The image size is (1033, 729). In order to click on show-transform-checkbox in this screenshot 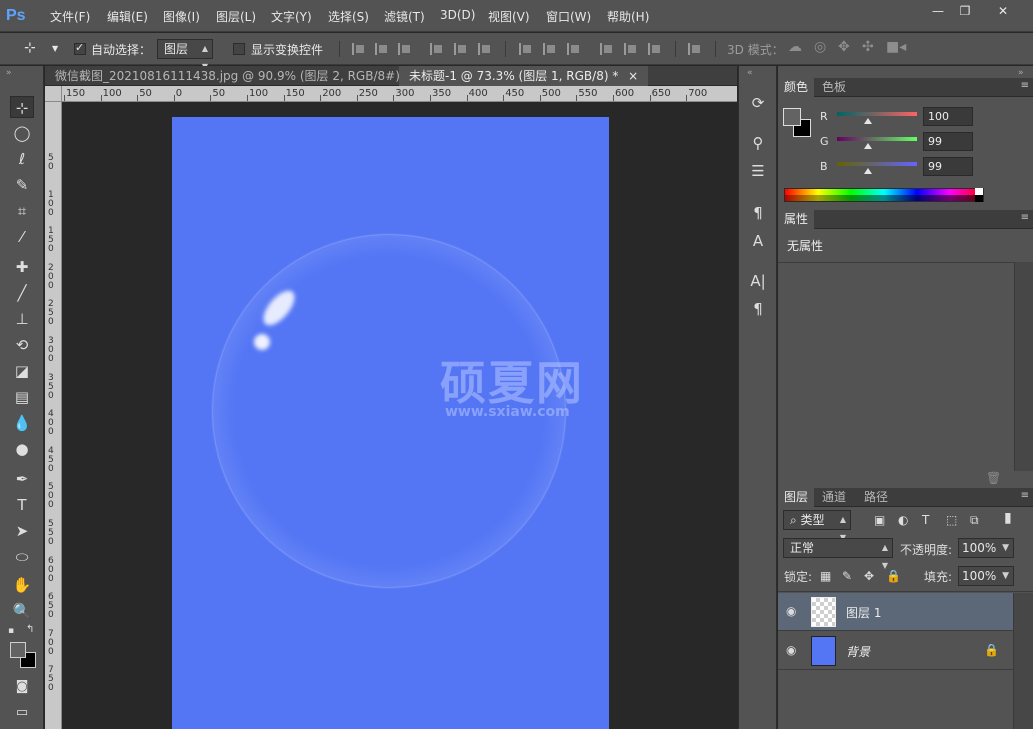, I will do `click(239, 49)`.